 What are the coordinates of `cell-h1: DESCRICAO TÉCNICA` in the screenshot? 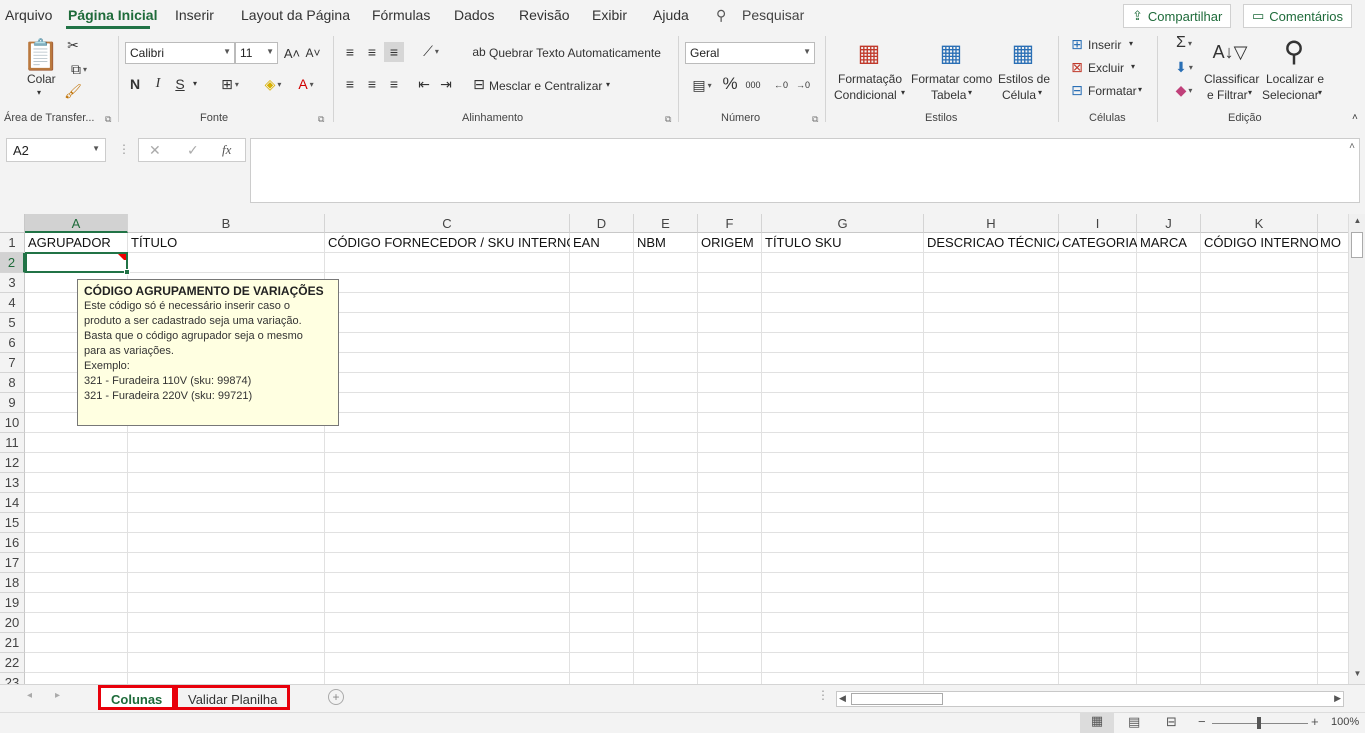 It's located at (991, 244).